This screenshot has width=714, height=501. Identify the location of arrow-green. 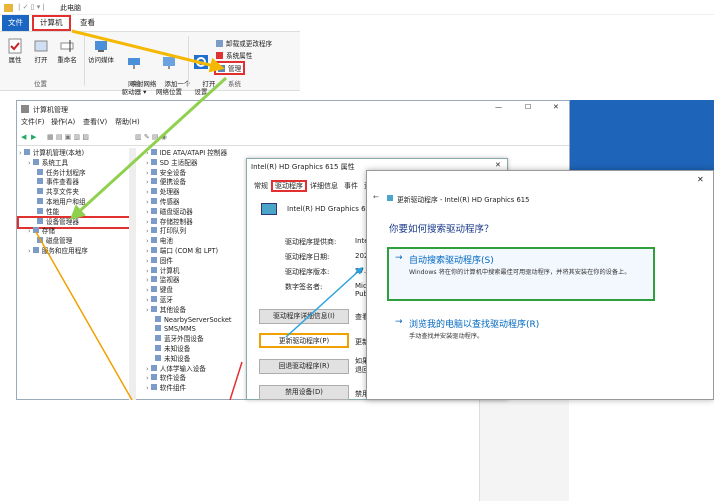
(148, 148).